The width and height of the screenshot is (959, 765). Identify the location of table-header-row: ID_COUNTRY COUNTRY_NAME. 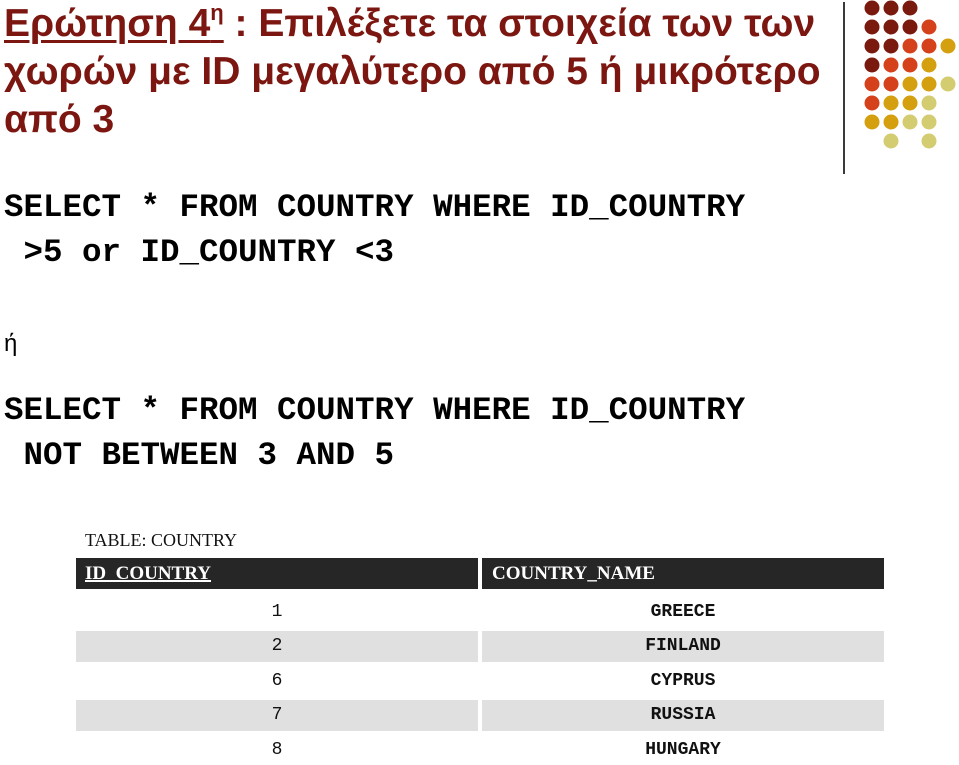
(480, 575).